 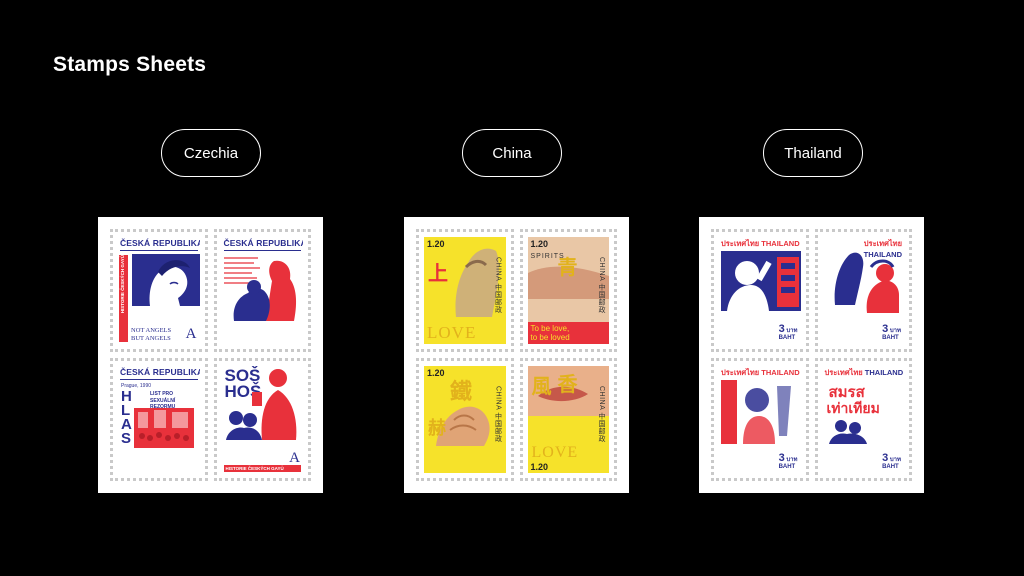 I want to click on stamp-side-band: HISTORIE ČESKÝCH GAYŮ, so click(x=123, y=298).